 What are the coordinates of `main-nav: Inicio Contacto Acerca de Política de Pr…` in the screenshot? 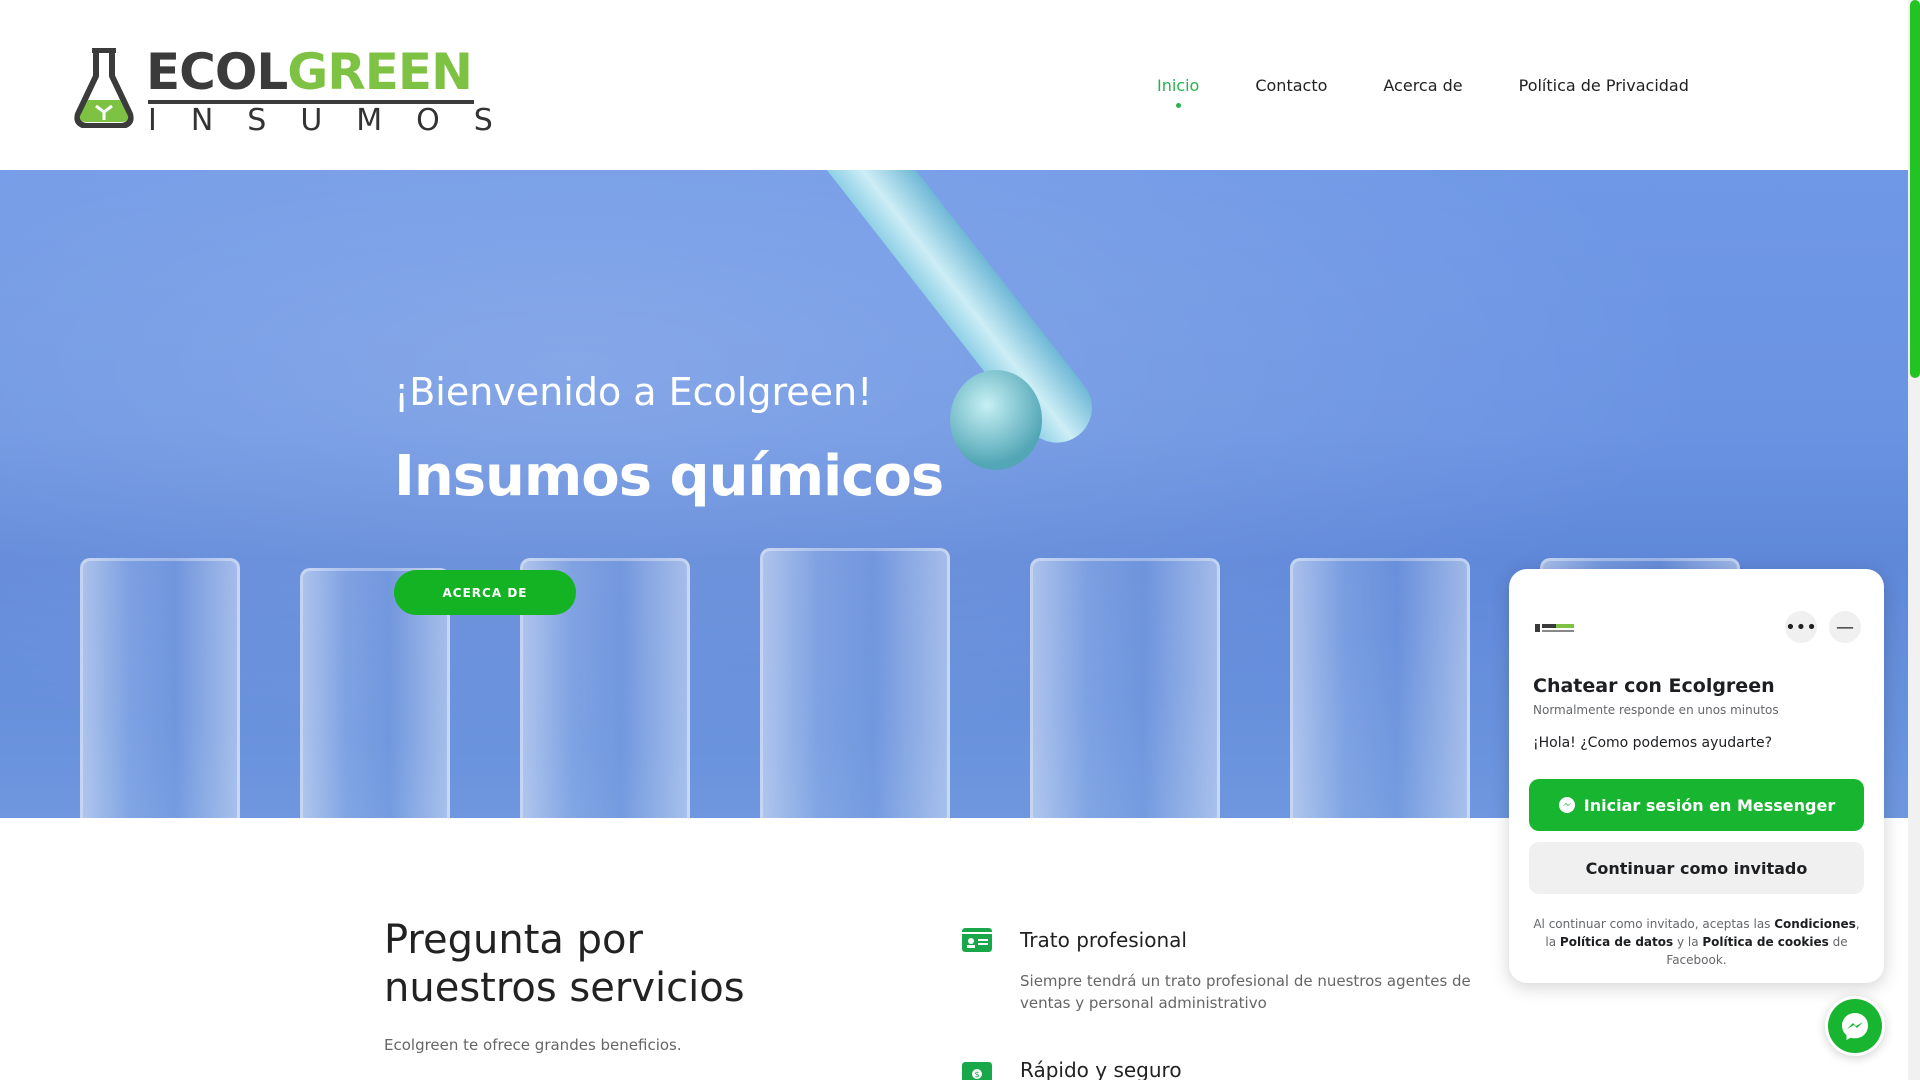 It's located at (1451, 92).